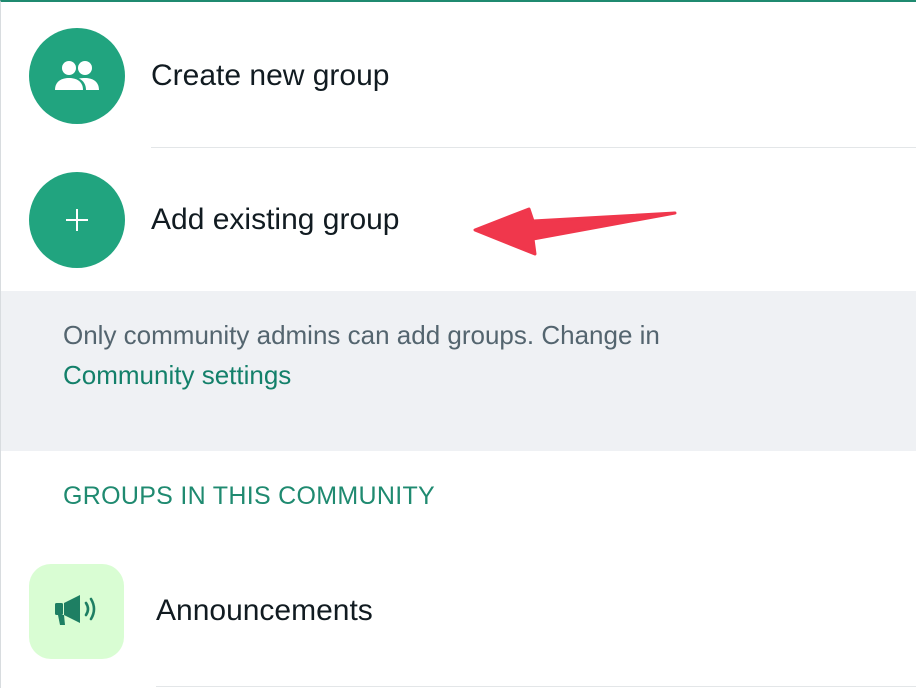 The width and height of the screenshot is (916, 688). What do you see at coordinates (275, 219) in the screenshot?
I see `add-existing-label: Add existing group` at bounding box center [275, 219].